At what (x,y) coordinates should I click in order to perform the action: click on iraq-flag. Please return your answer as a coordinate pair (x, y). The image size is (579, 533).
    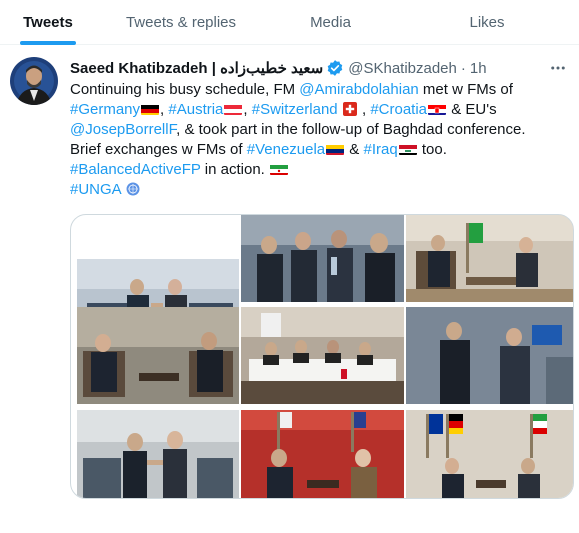
    Looking at the image, I should click on (407, 149).